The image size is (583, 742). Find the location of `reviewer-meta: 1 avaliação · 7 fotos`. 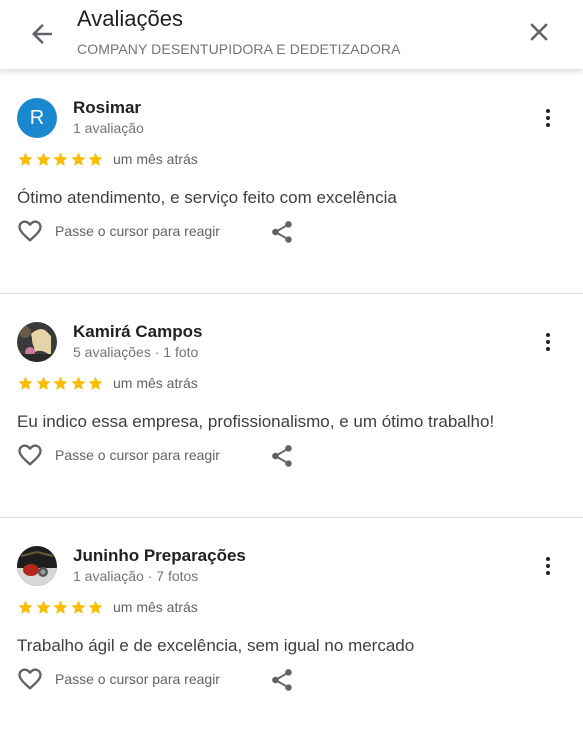

reviewer-meta: 1 avaliação · 7 fotos is located at coordinates (136, 576).